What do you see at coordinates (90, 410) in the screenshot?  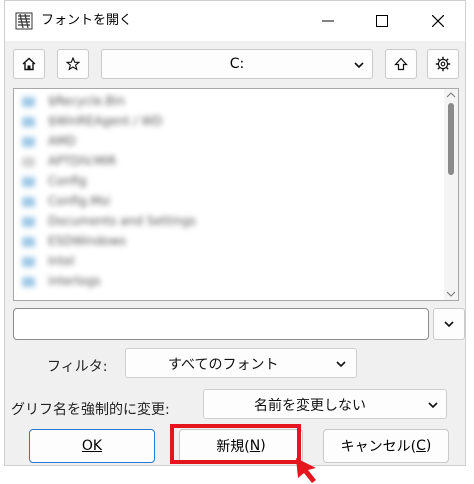 I see `rename-glyphs-label: グリフ名を強制的に変更:` at bounding box center [90, 410].